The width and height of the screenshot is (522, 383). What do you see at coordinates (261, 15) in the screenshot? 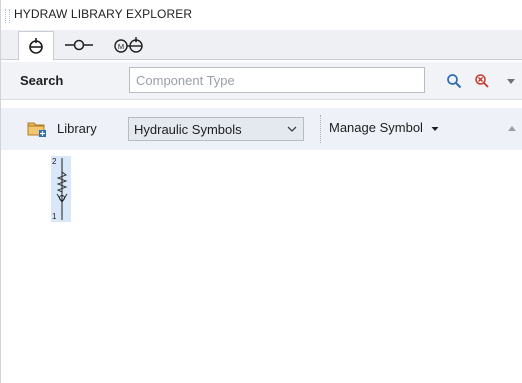
I see `panel-title-bar: HYDRAW LIBRARY EXPLORER` at bounding box center [261, 15].